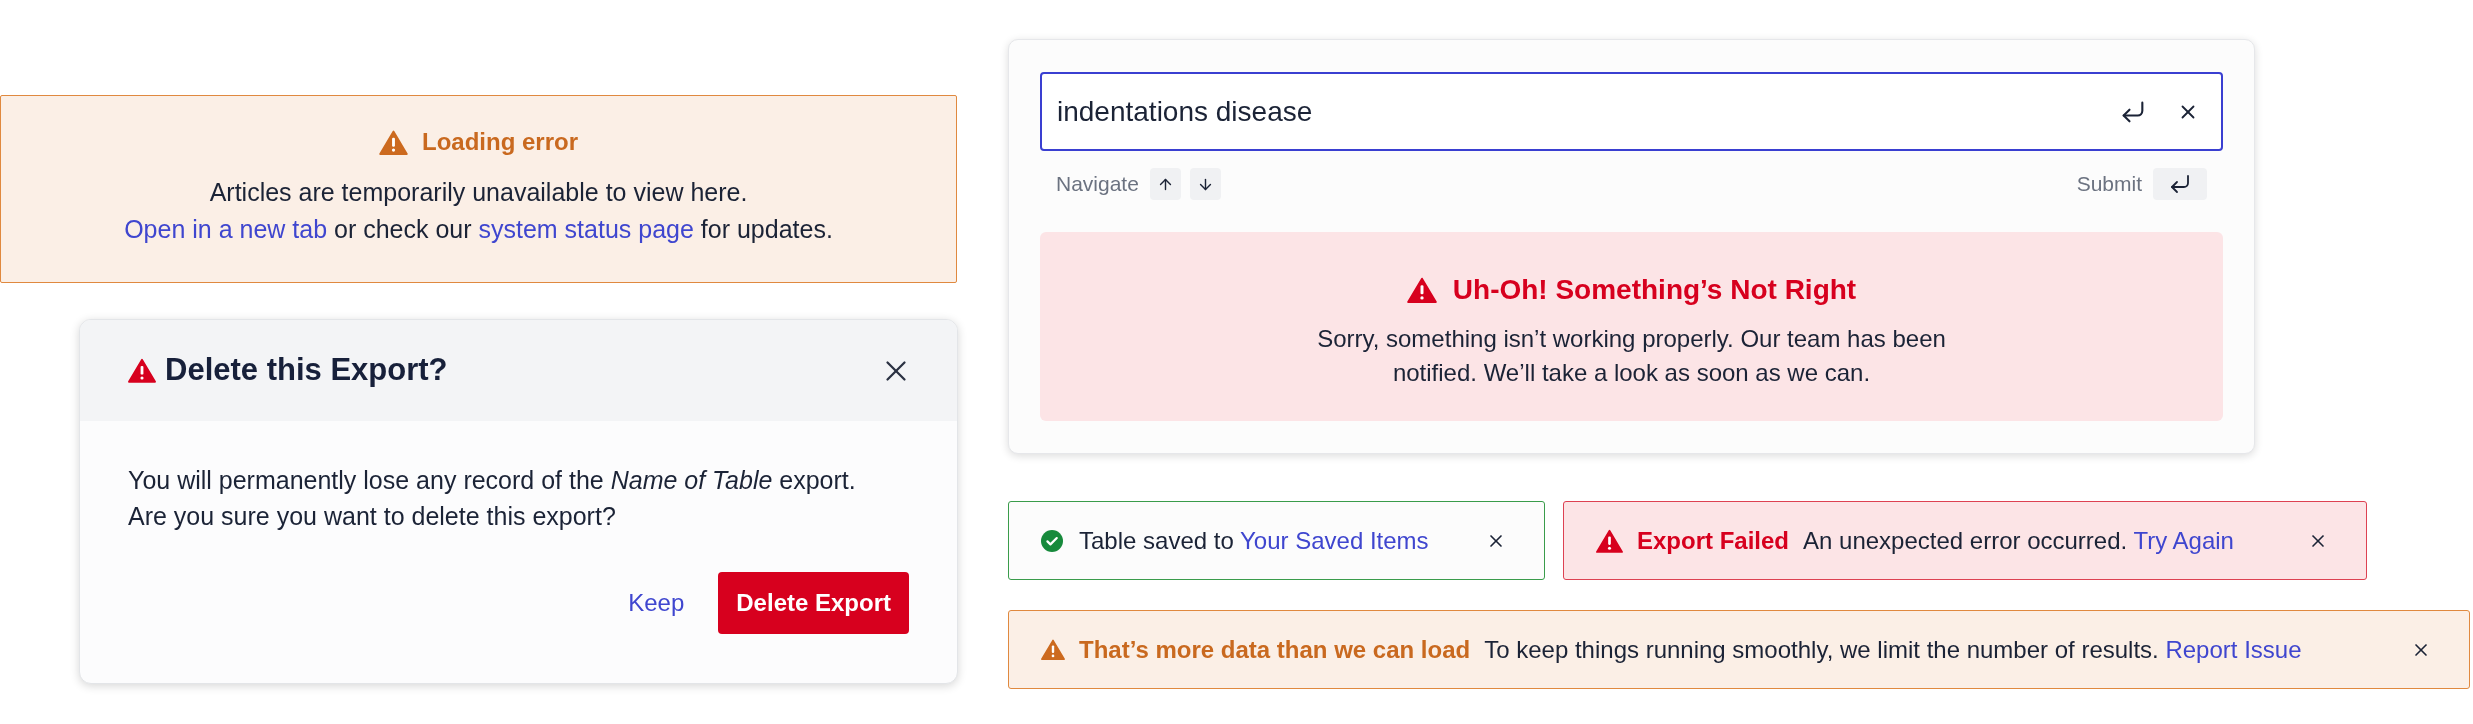 This screenshot has width=2473, height=724. I want to click on error-title: Uh-Oh! Something’s Not Right, so click(1654, 290).